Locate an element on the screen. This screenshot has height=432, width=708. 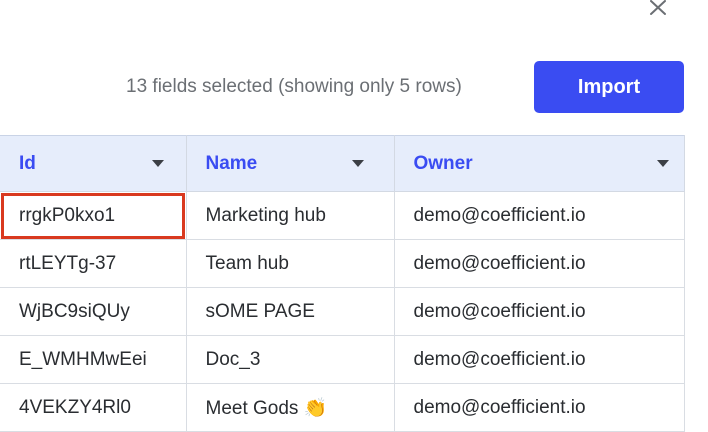
selection-status-text: 13 fields selected (showing only 5 rows) is located at coordinates (294, 86).